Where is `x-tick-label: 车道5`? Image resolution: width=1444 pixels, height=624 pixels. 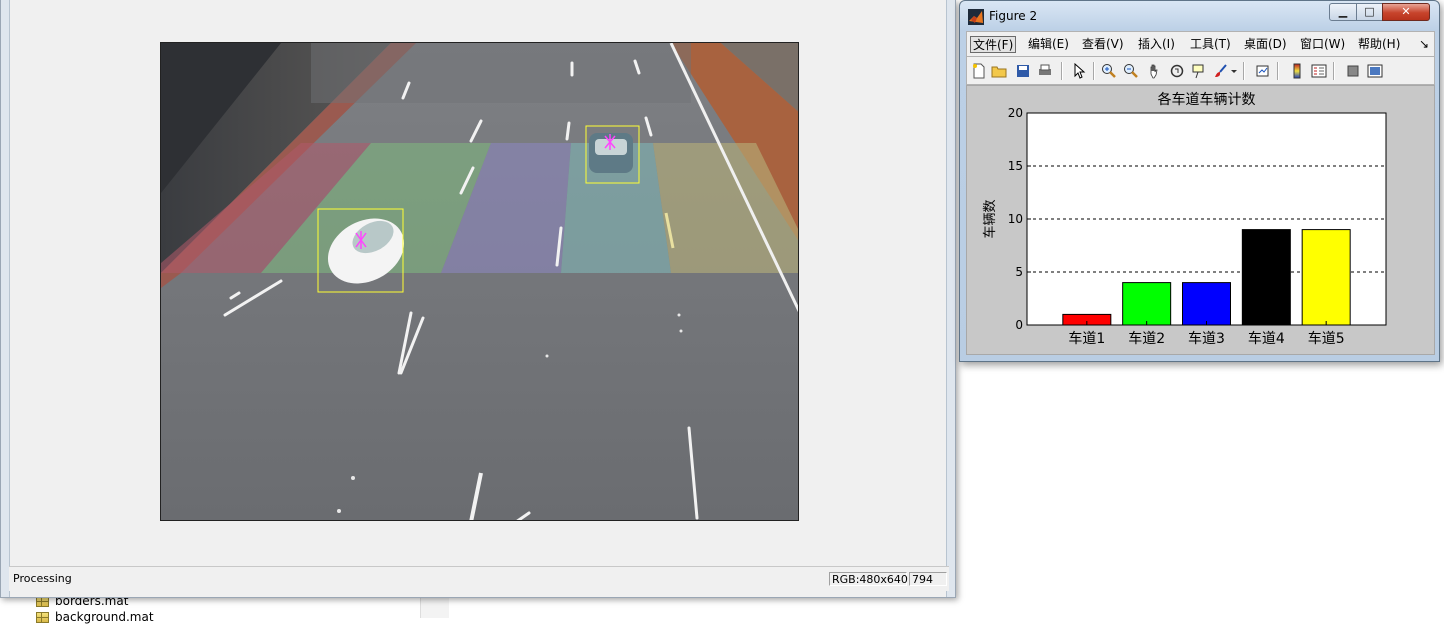 x-tick-label: 车道5 is located at coordinates (1326, 338).